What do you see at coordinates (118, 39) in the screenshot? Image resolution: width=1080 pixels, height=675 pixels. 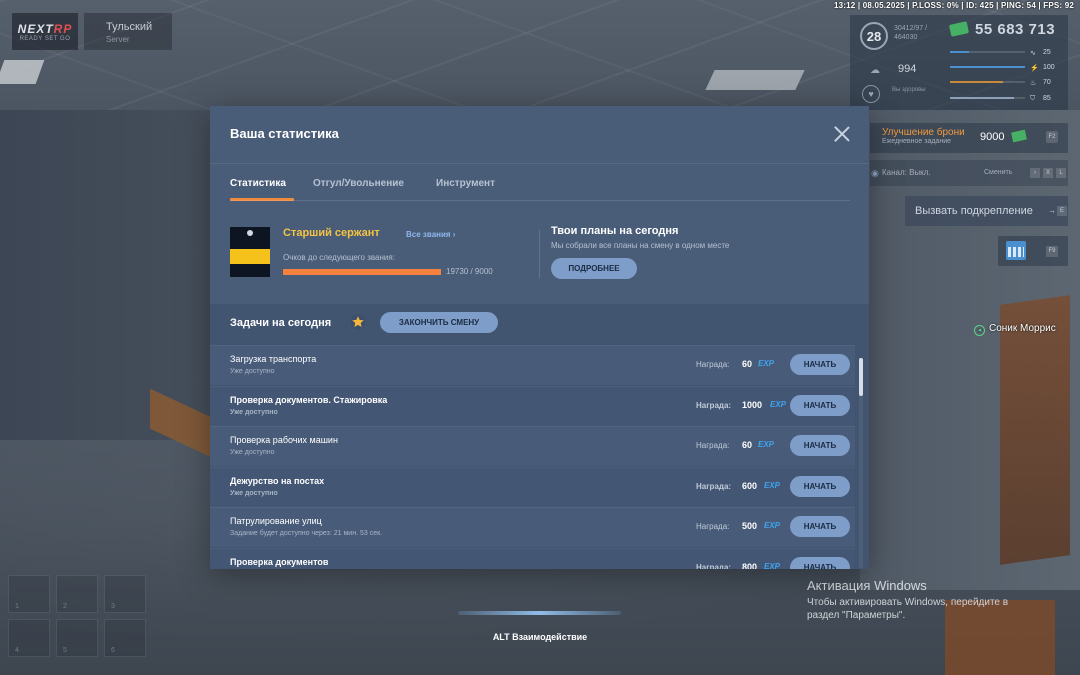 I see `city-subtitle: Server` at bounding box center [118, 39].